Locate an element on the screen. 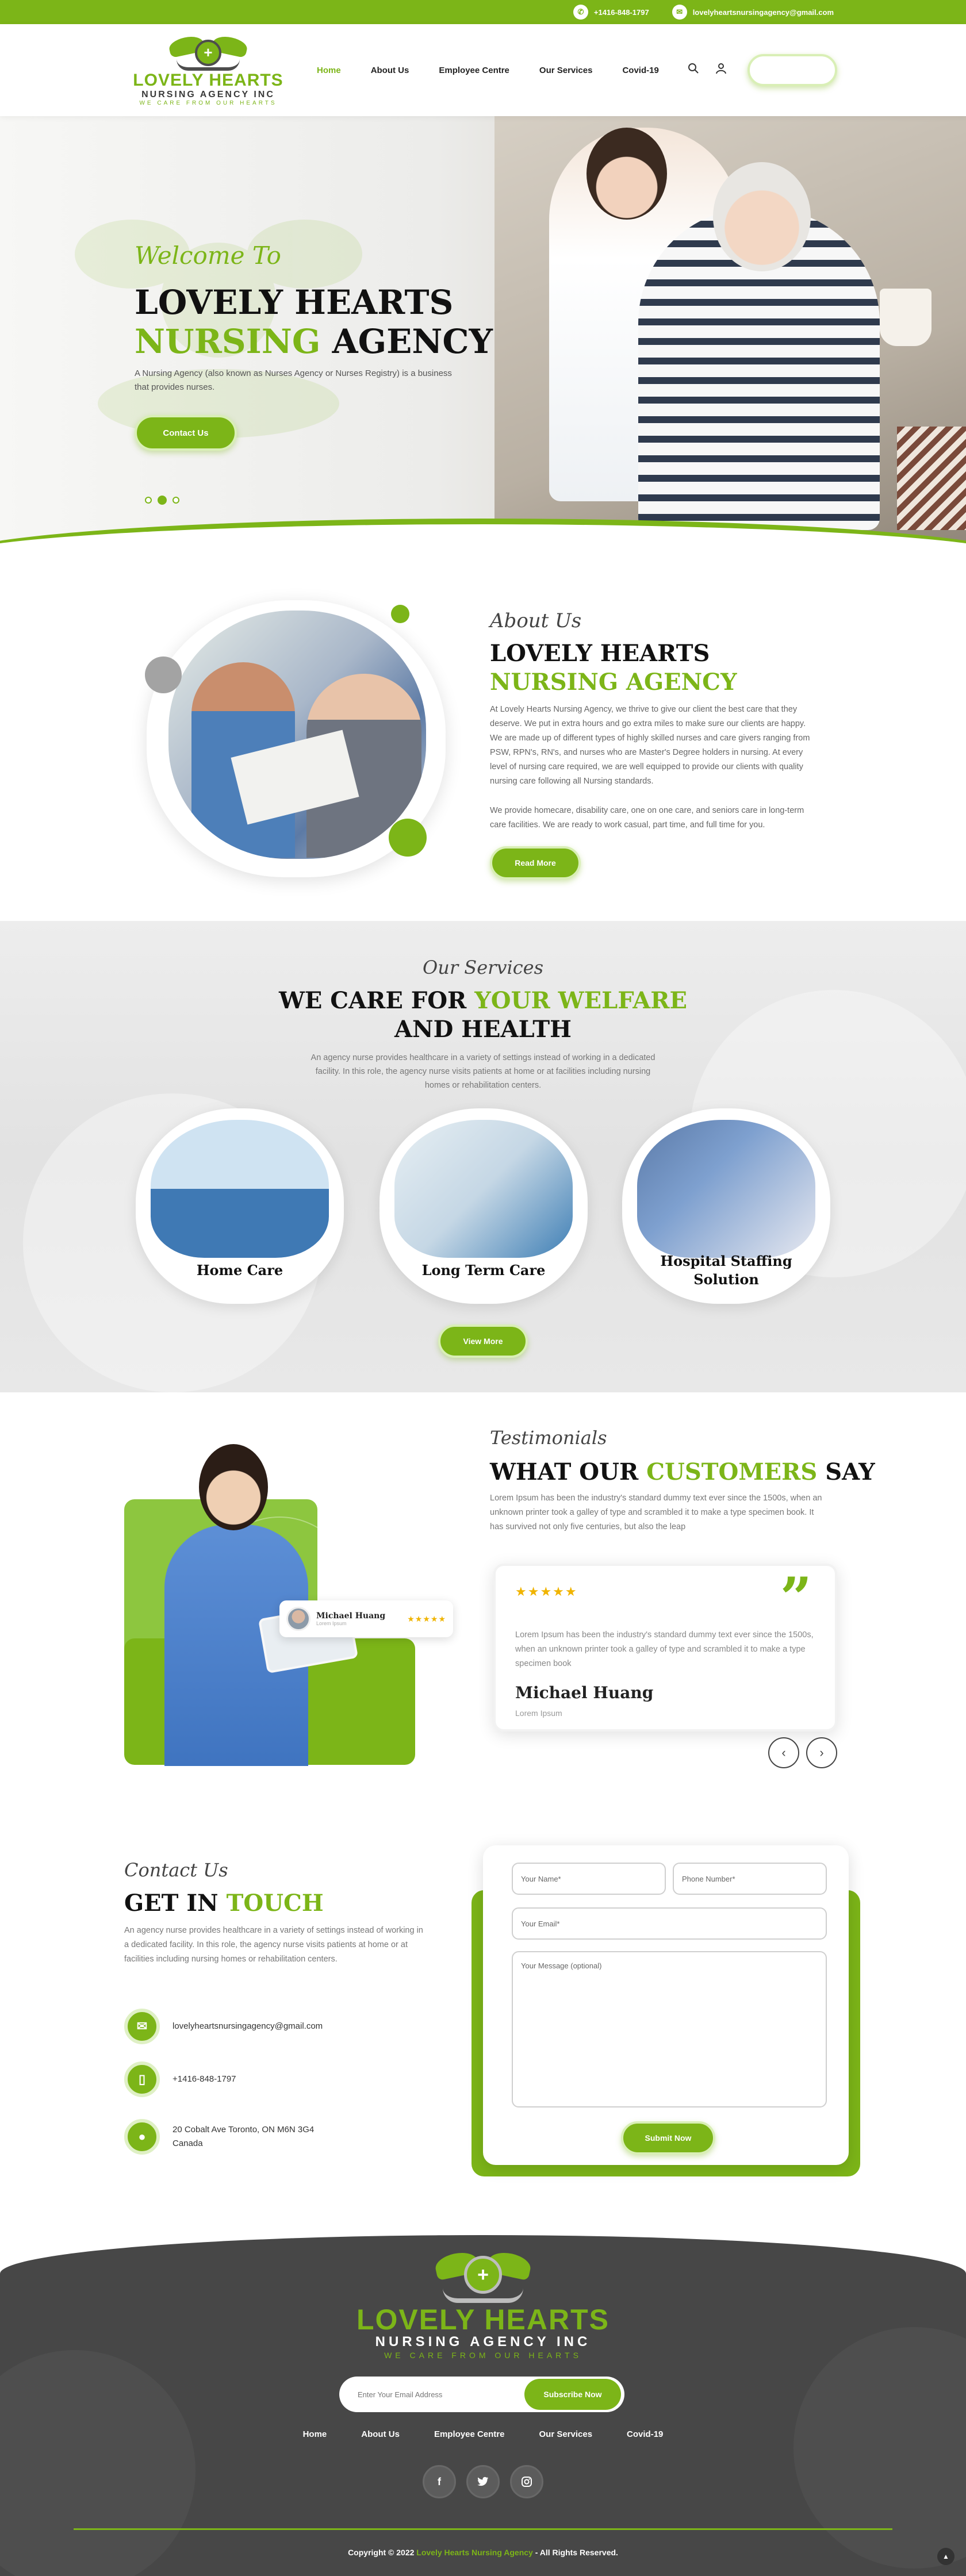 This screenshot has width=966, height=2576. testimonials-title: WHAT OUR CUSTOMERS SAY is located at coordinates (682, 1472).